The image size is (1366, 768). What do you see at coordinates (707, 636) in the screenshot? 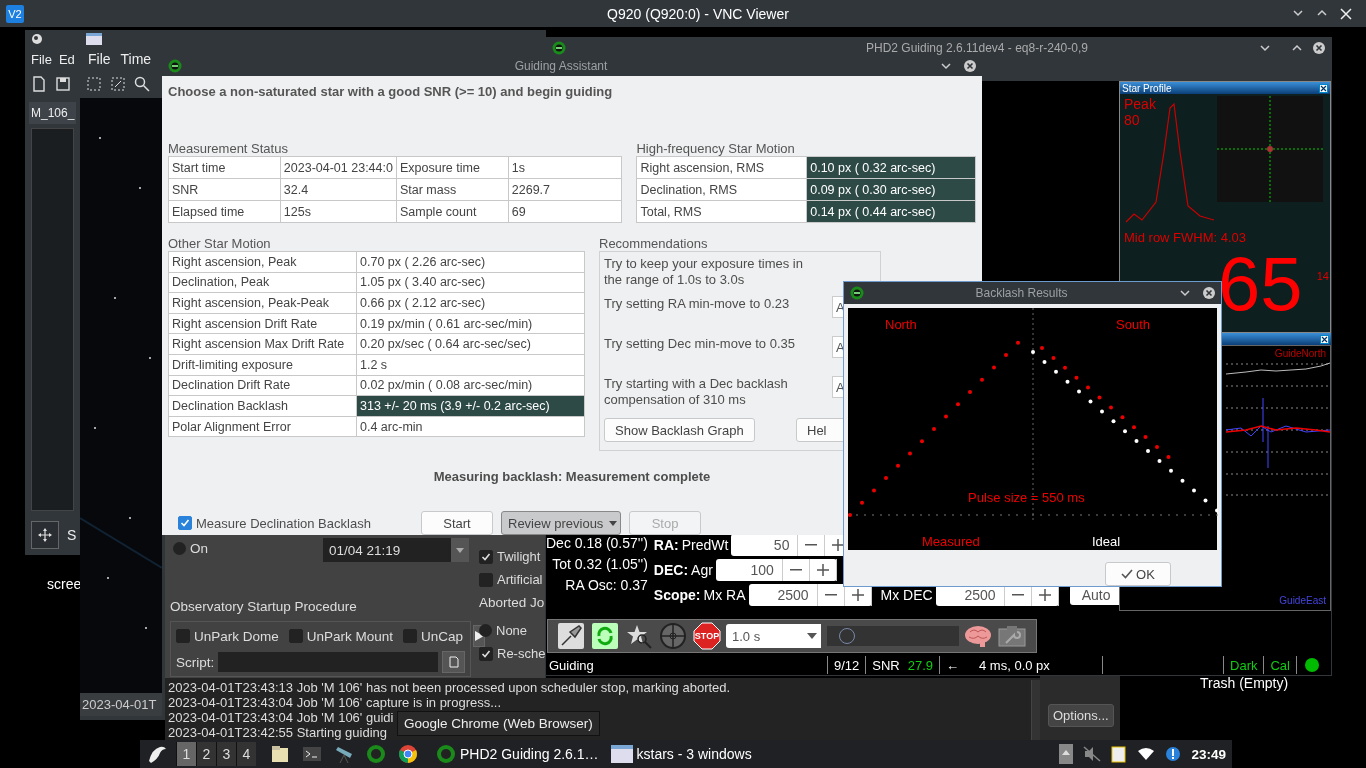
I see `stop-button: STOP` at bounding box center [707, 636].